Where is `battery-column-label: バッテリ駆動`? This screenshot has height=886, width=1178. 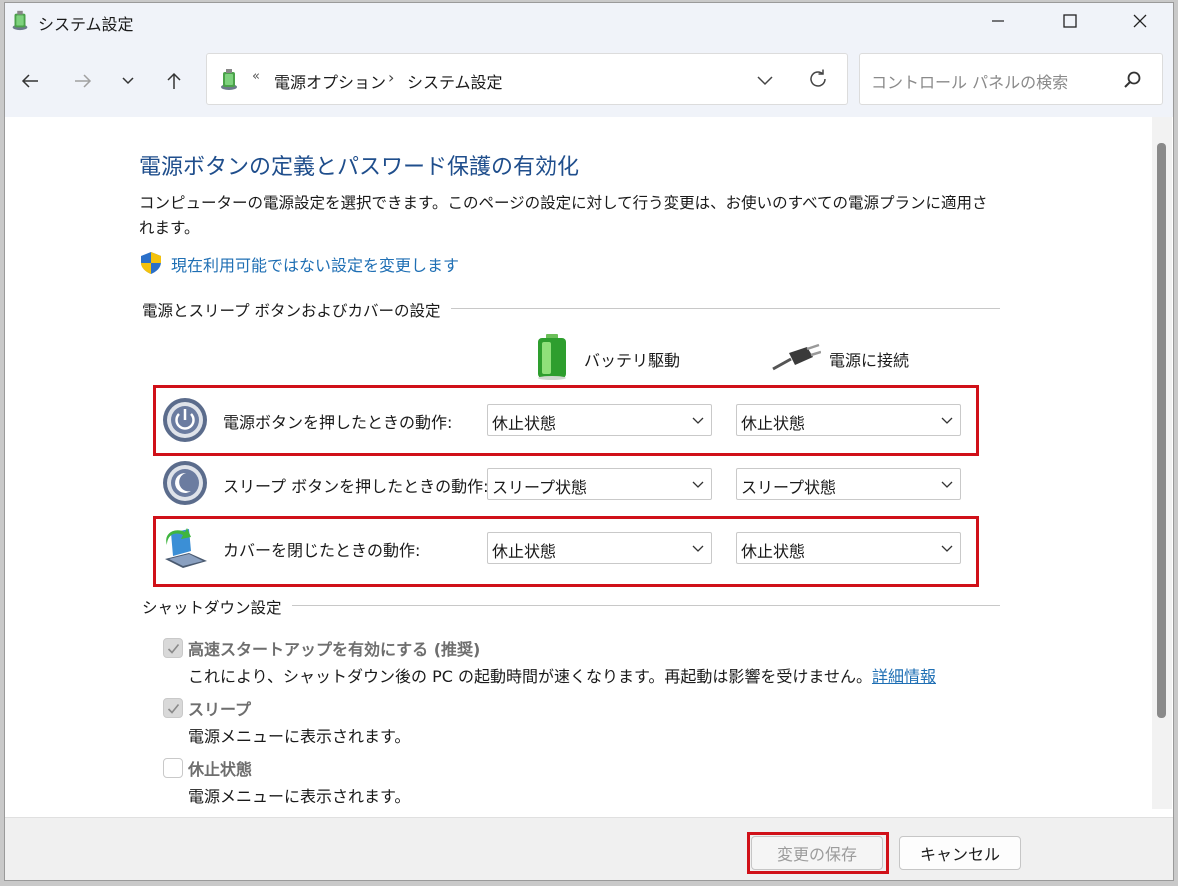
battery-column-label: バッテリ駆動 is located at coordinates (632, 360).